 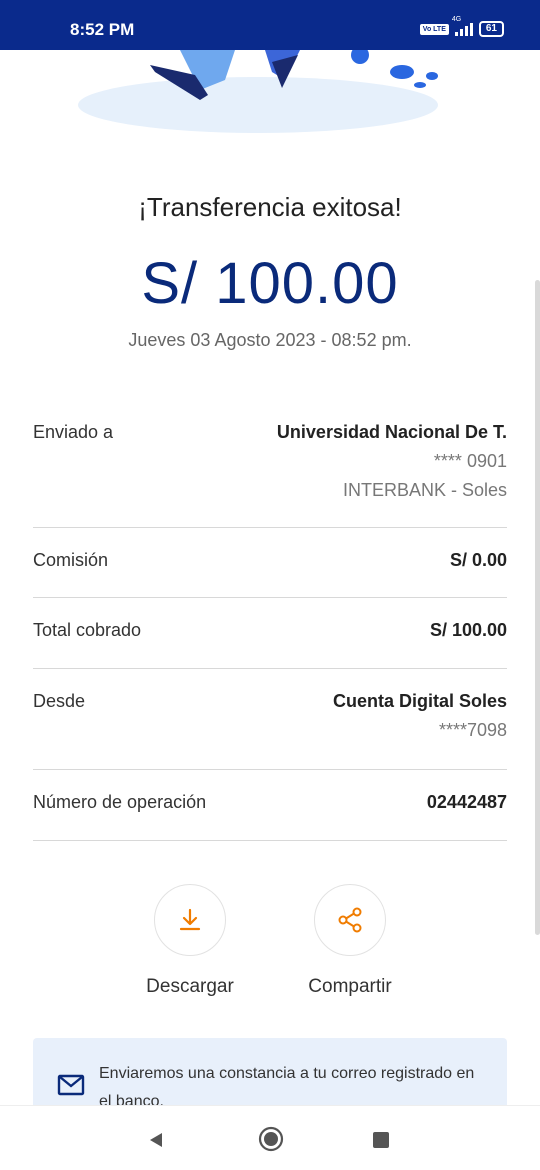 I want to click on share-button: Compartir, so click(x=350, y=941).